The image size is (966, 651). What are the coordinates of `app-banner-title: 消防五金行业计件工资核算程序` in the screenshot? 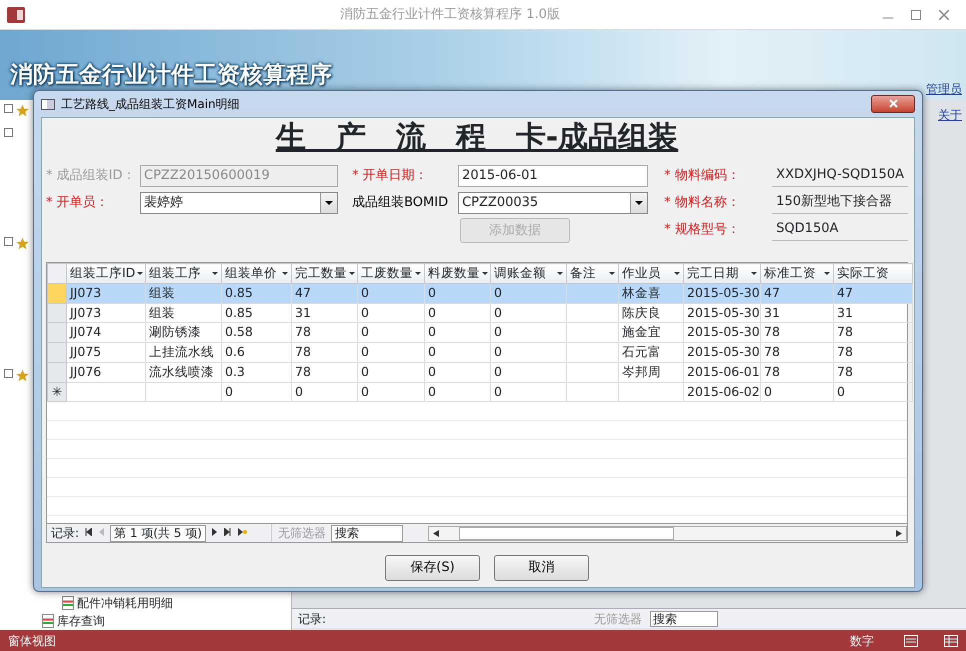 It's located at (171, 75).